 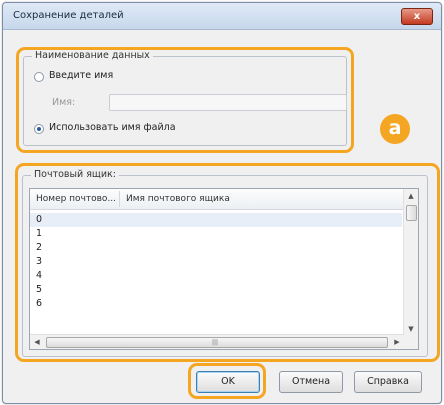 I want to click on callout-badge-a: a, so click(x=395, y=129).